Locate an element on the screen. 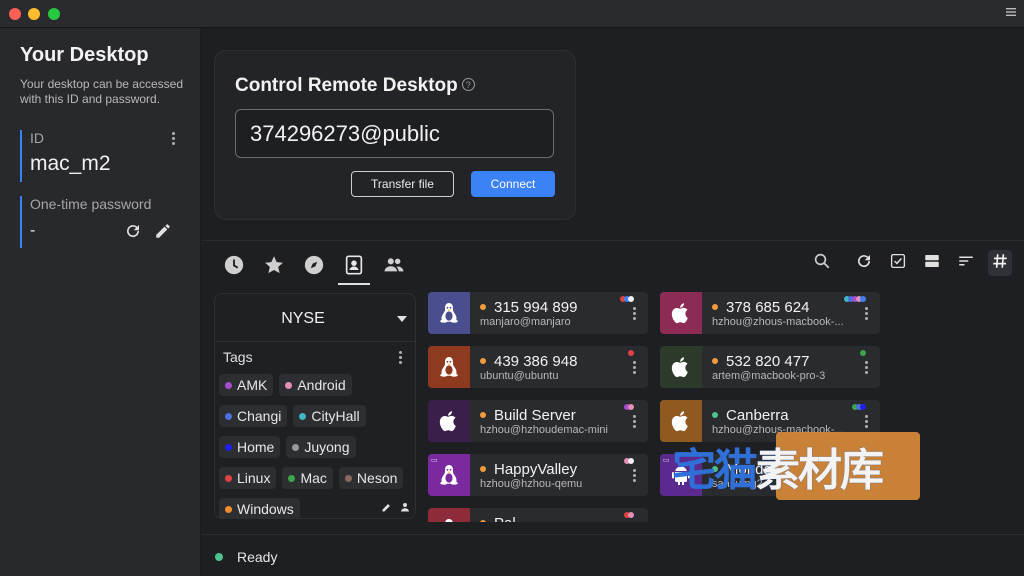 The height and width of the screenshot is (576, 1024). refresh-password-icon is located at coordinates (133, 233).